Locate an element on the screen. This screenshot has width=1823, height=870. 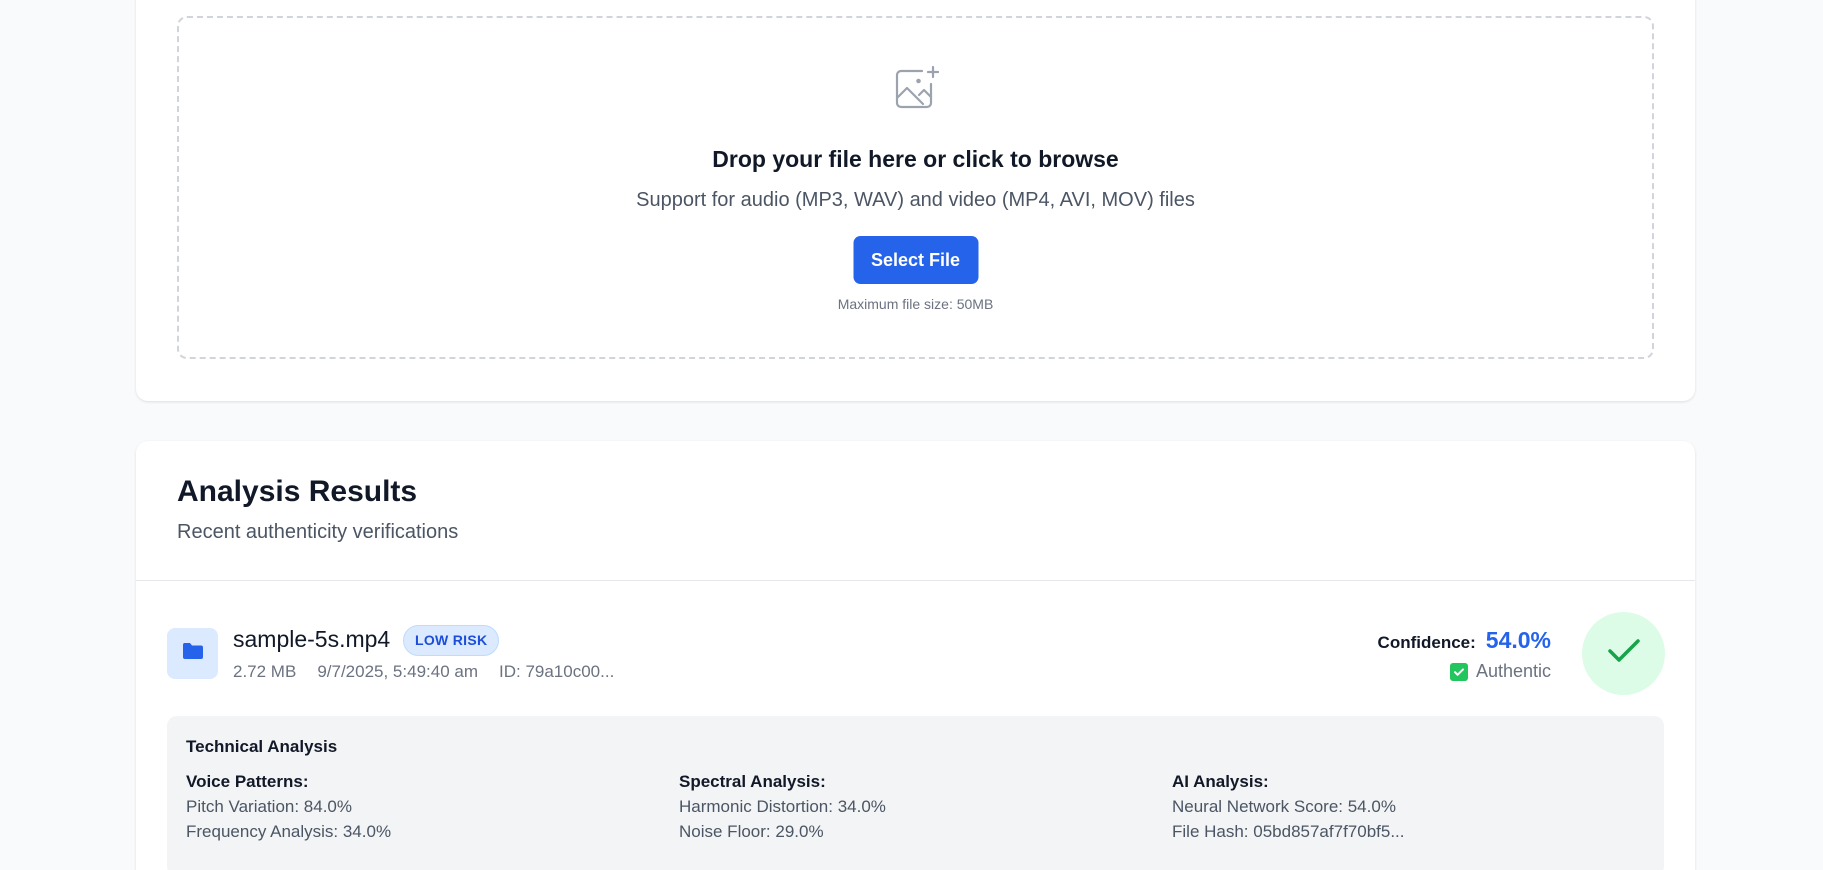
ai-analysis-heading: AI Analysis: is located at coordinates (1220, 781).